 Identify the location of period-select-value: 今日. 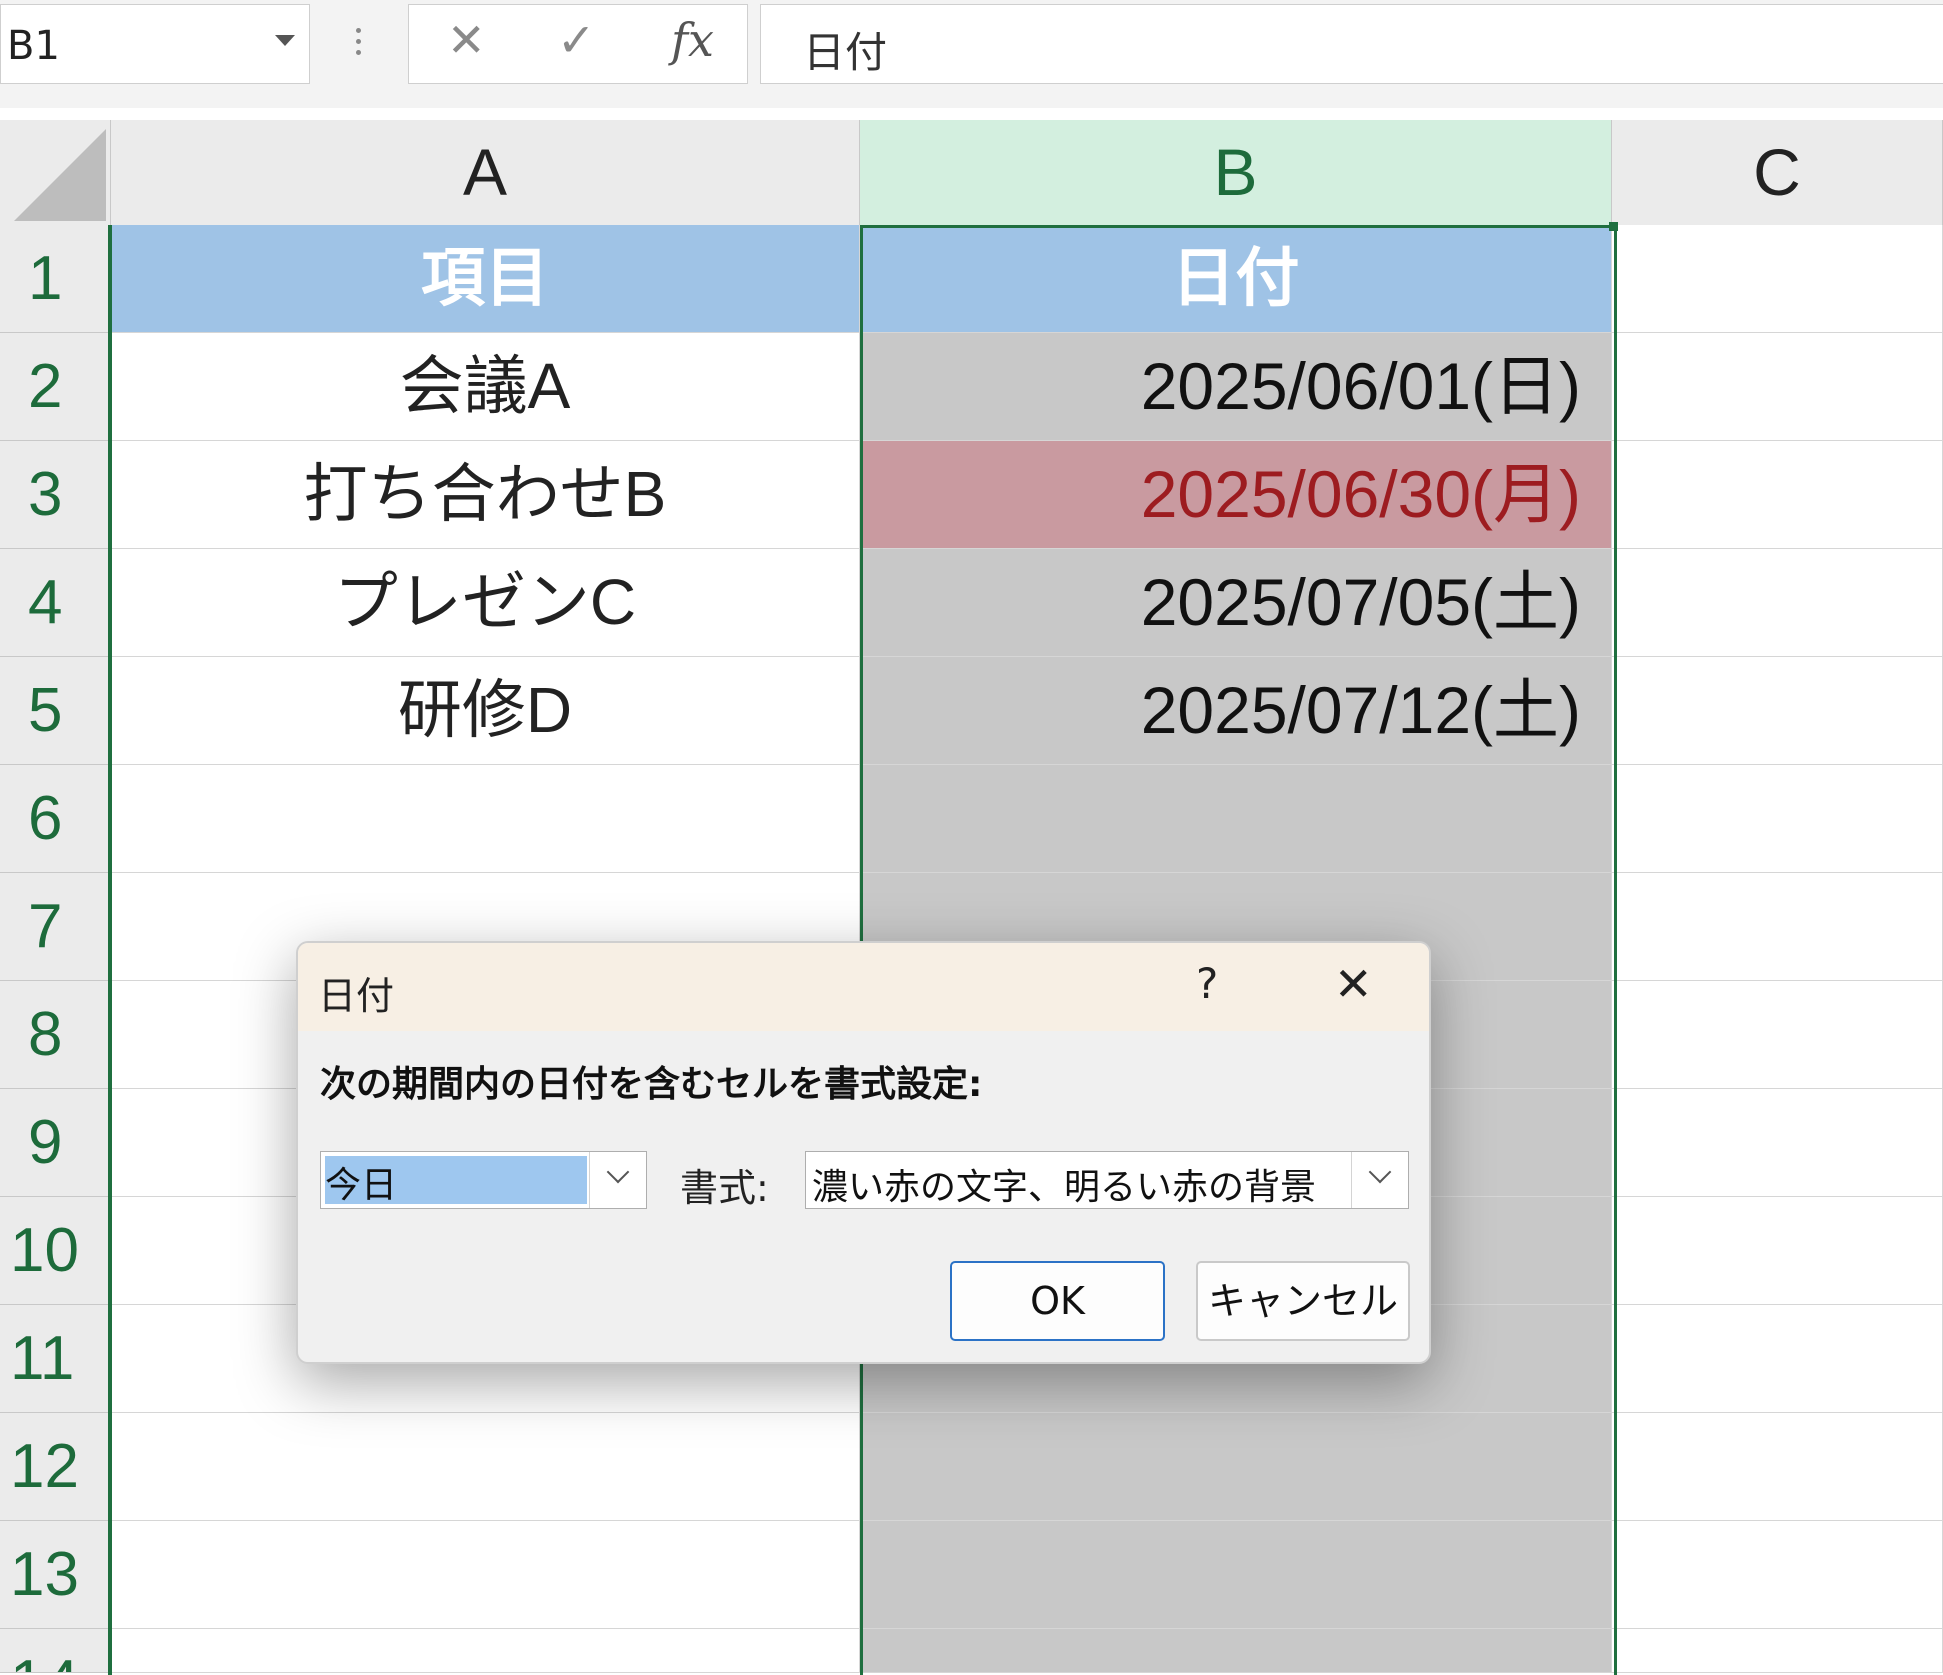
(456, 1181).